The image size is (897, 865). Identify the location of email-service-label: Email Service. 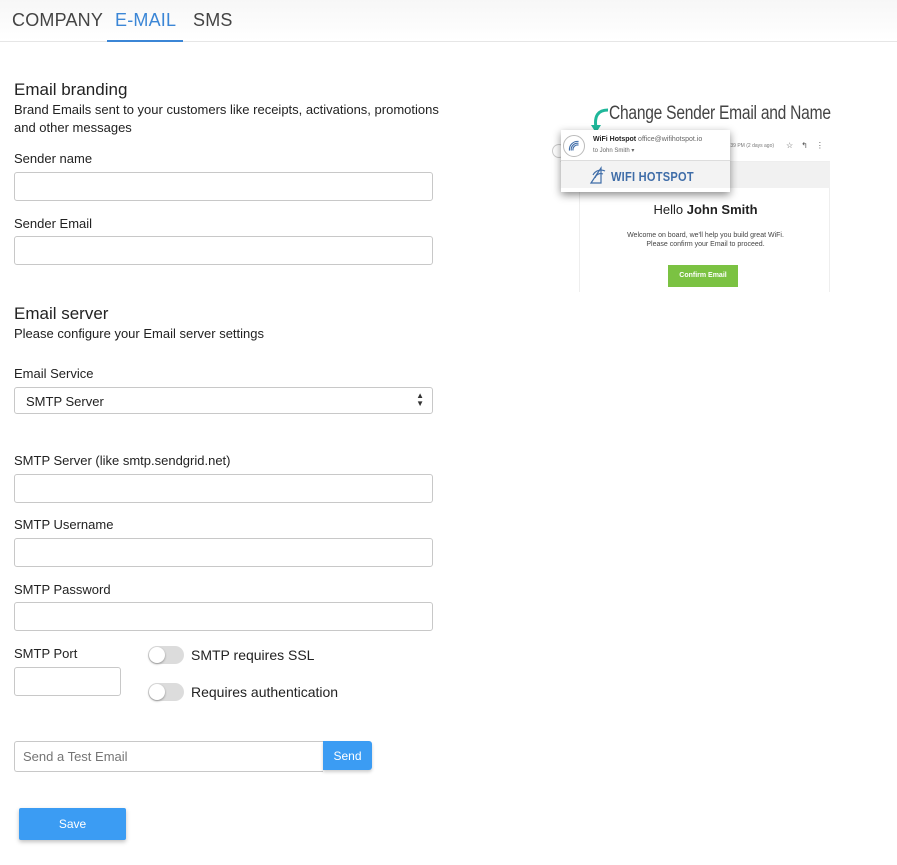
(54, 373).